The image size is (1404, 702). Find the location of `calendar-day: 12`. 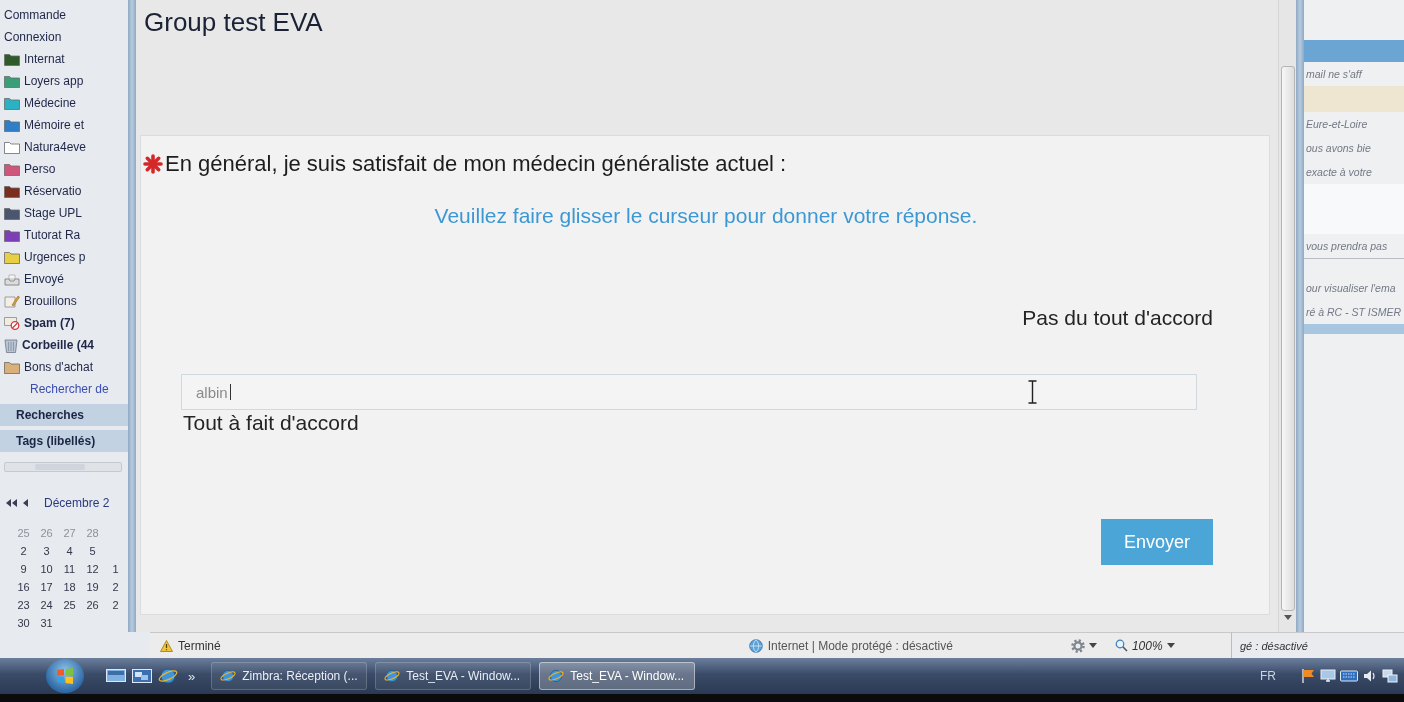

calendar-day: 12 is located at coordinates (92, 569).